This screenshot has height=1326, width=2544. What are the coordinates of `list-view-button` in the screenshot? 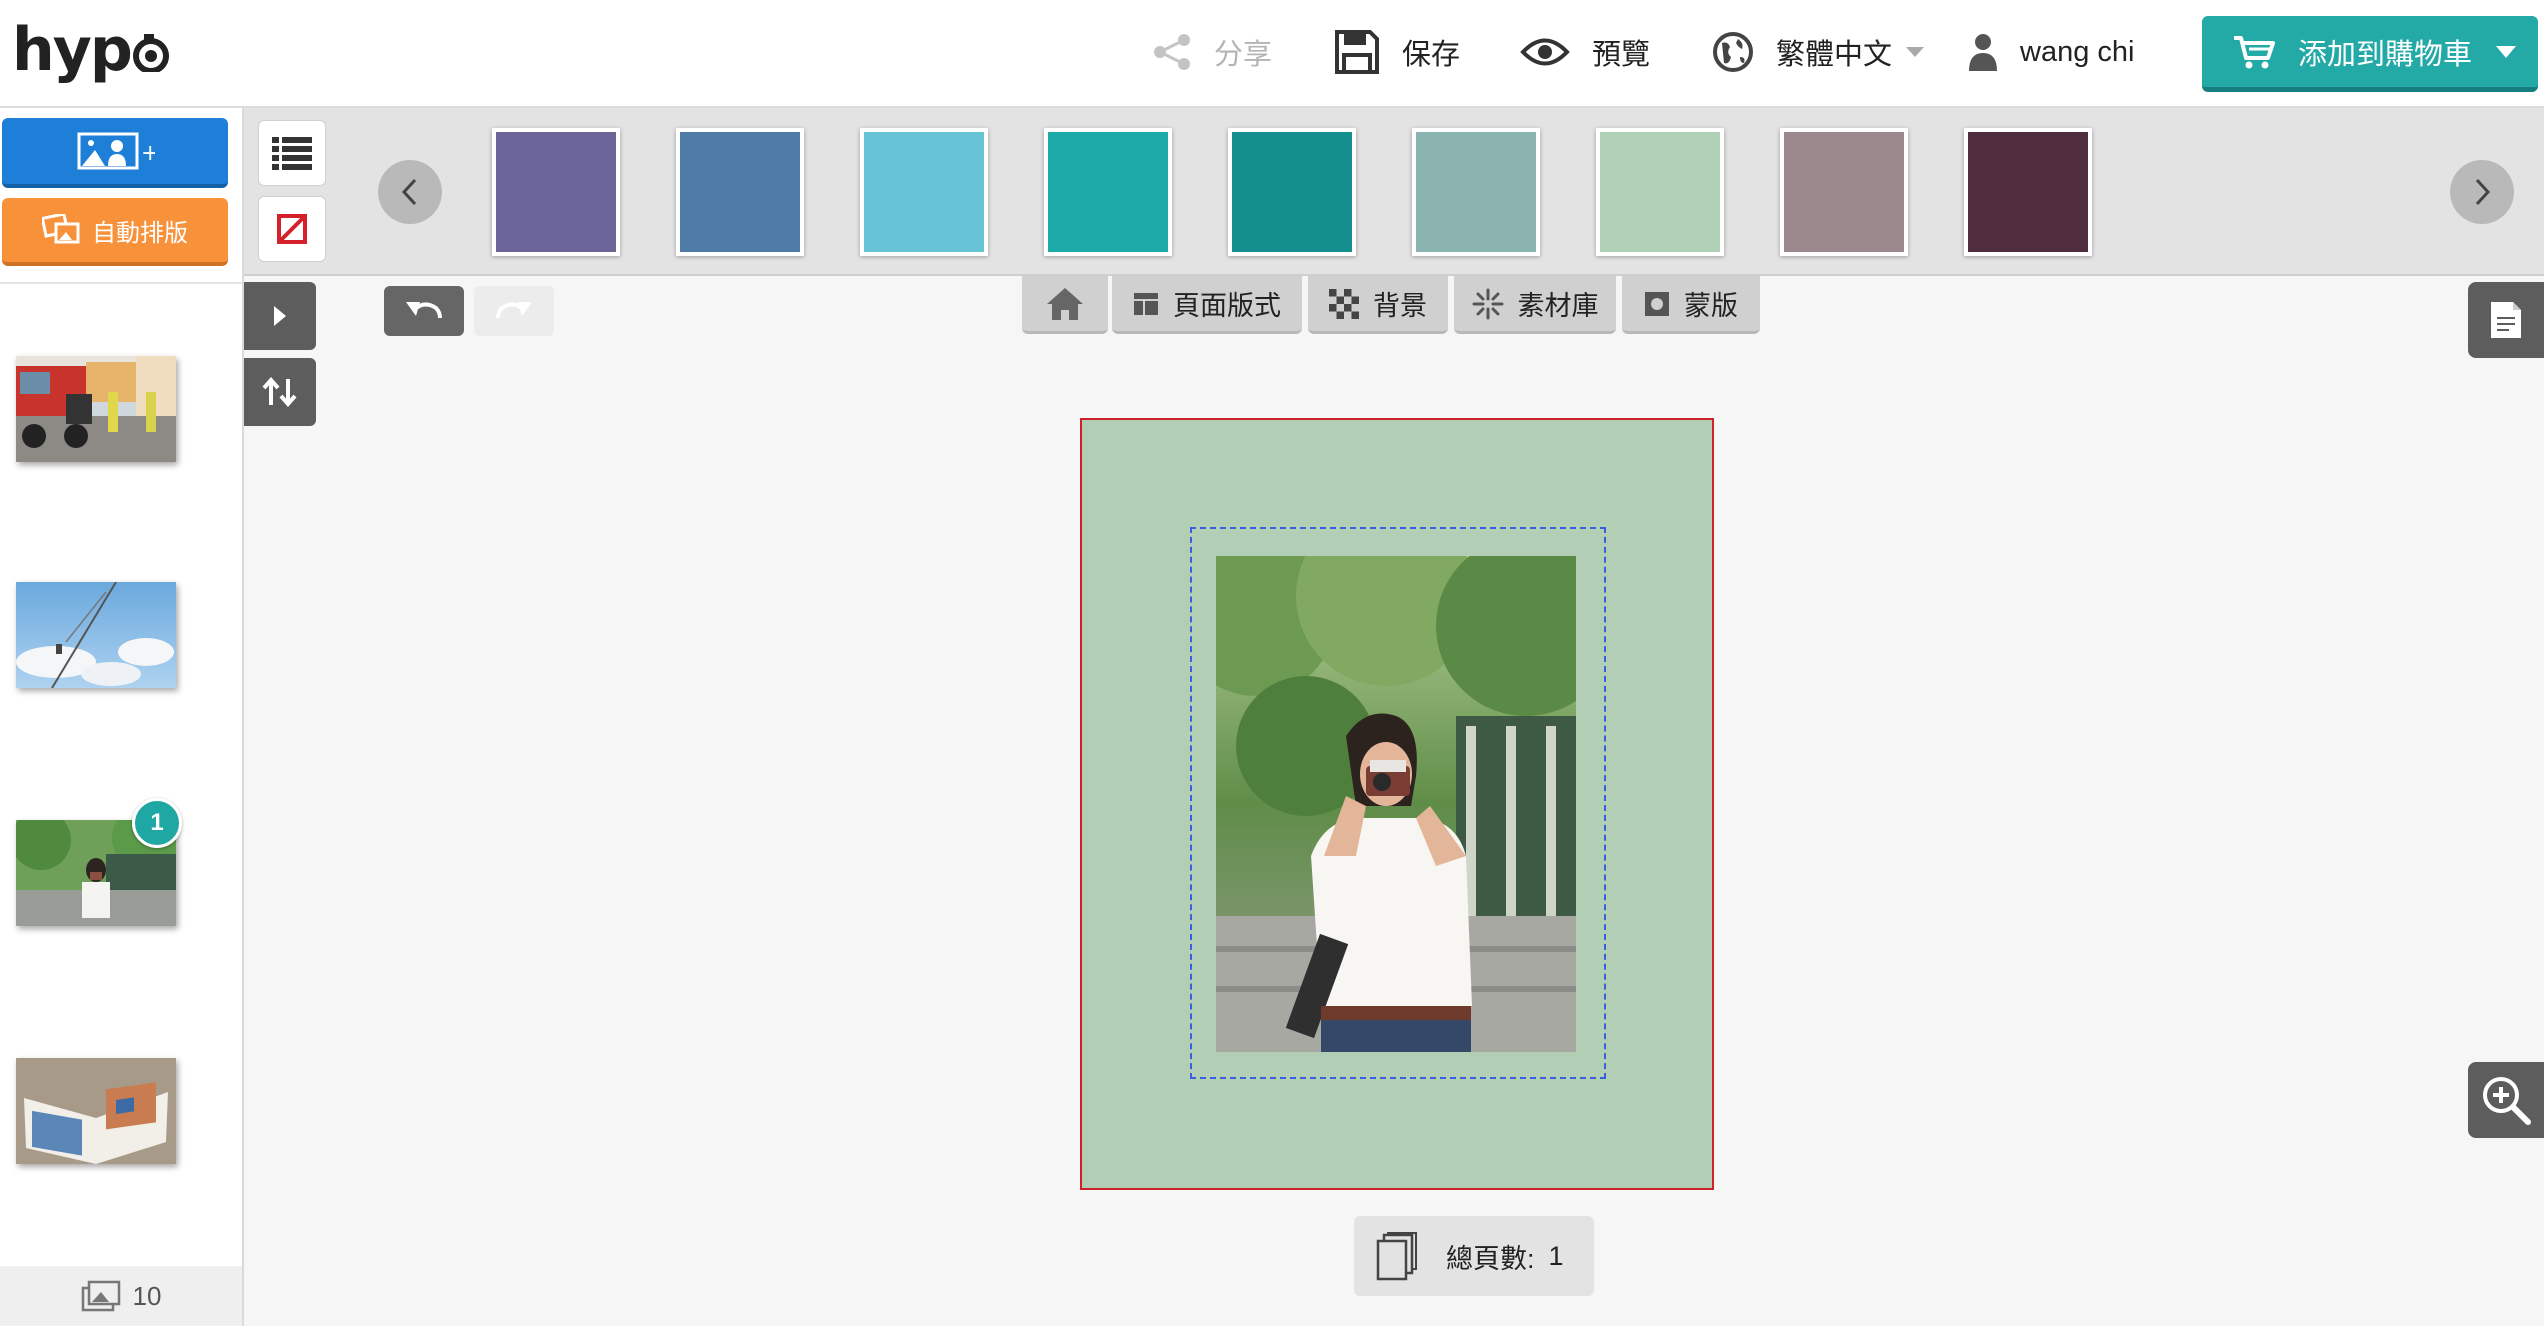 It's located at (292, 153).